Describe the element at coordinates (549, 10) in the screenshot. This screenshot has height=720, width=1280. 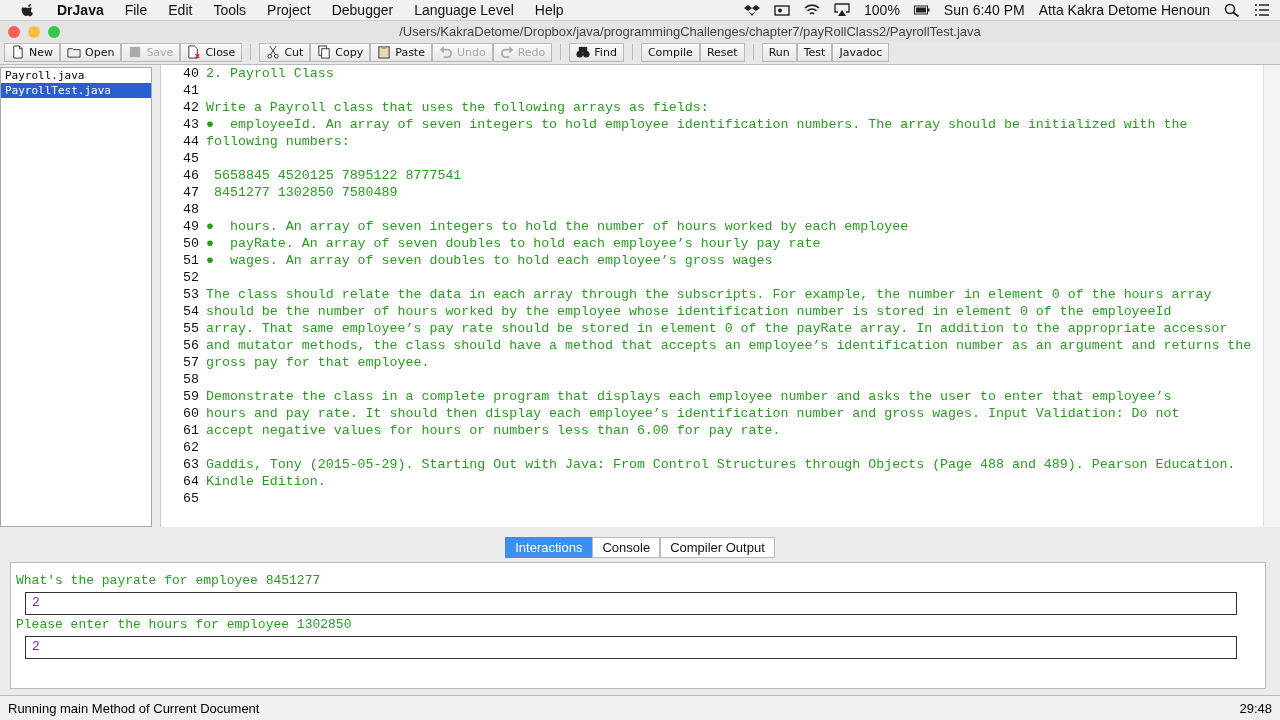
I see `menu-item: Help` at that location.